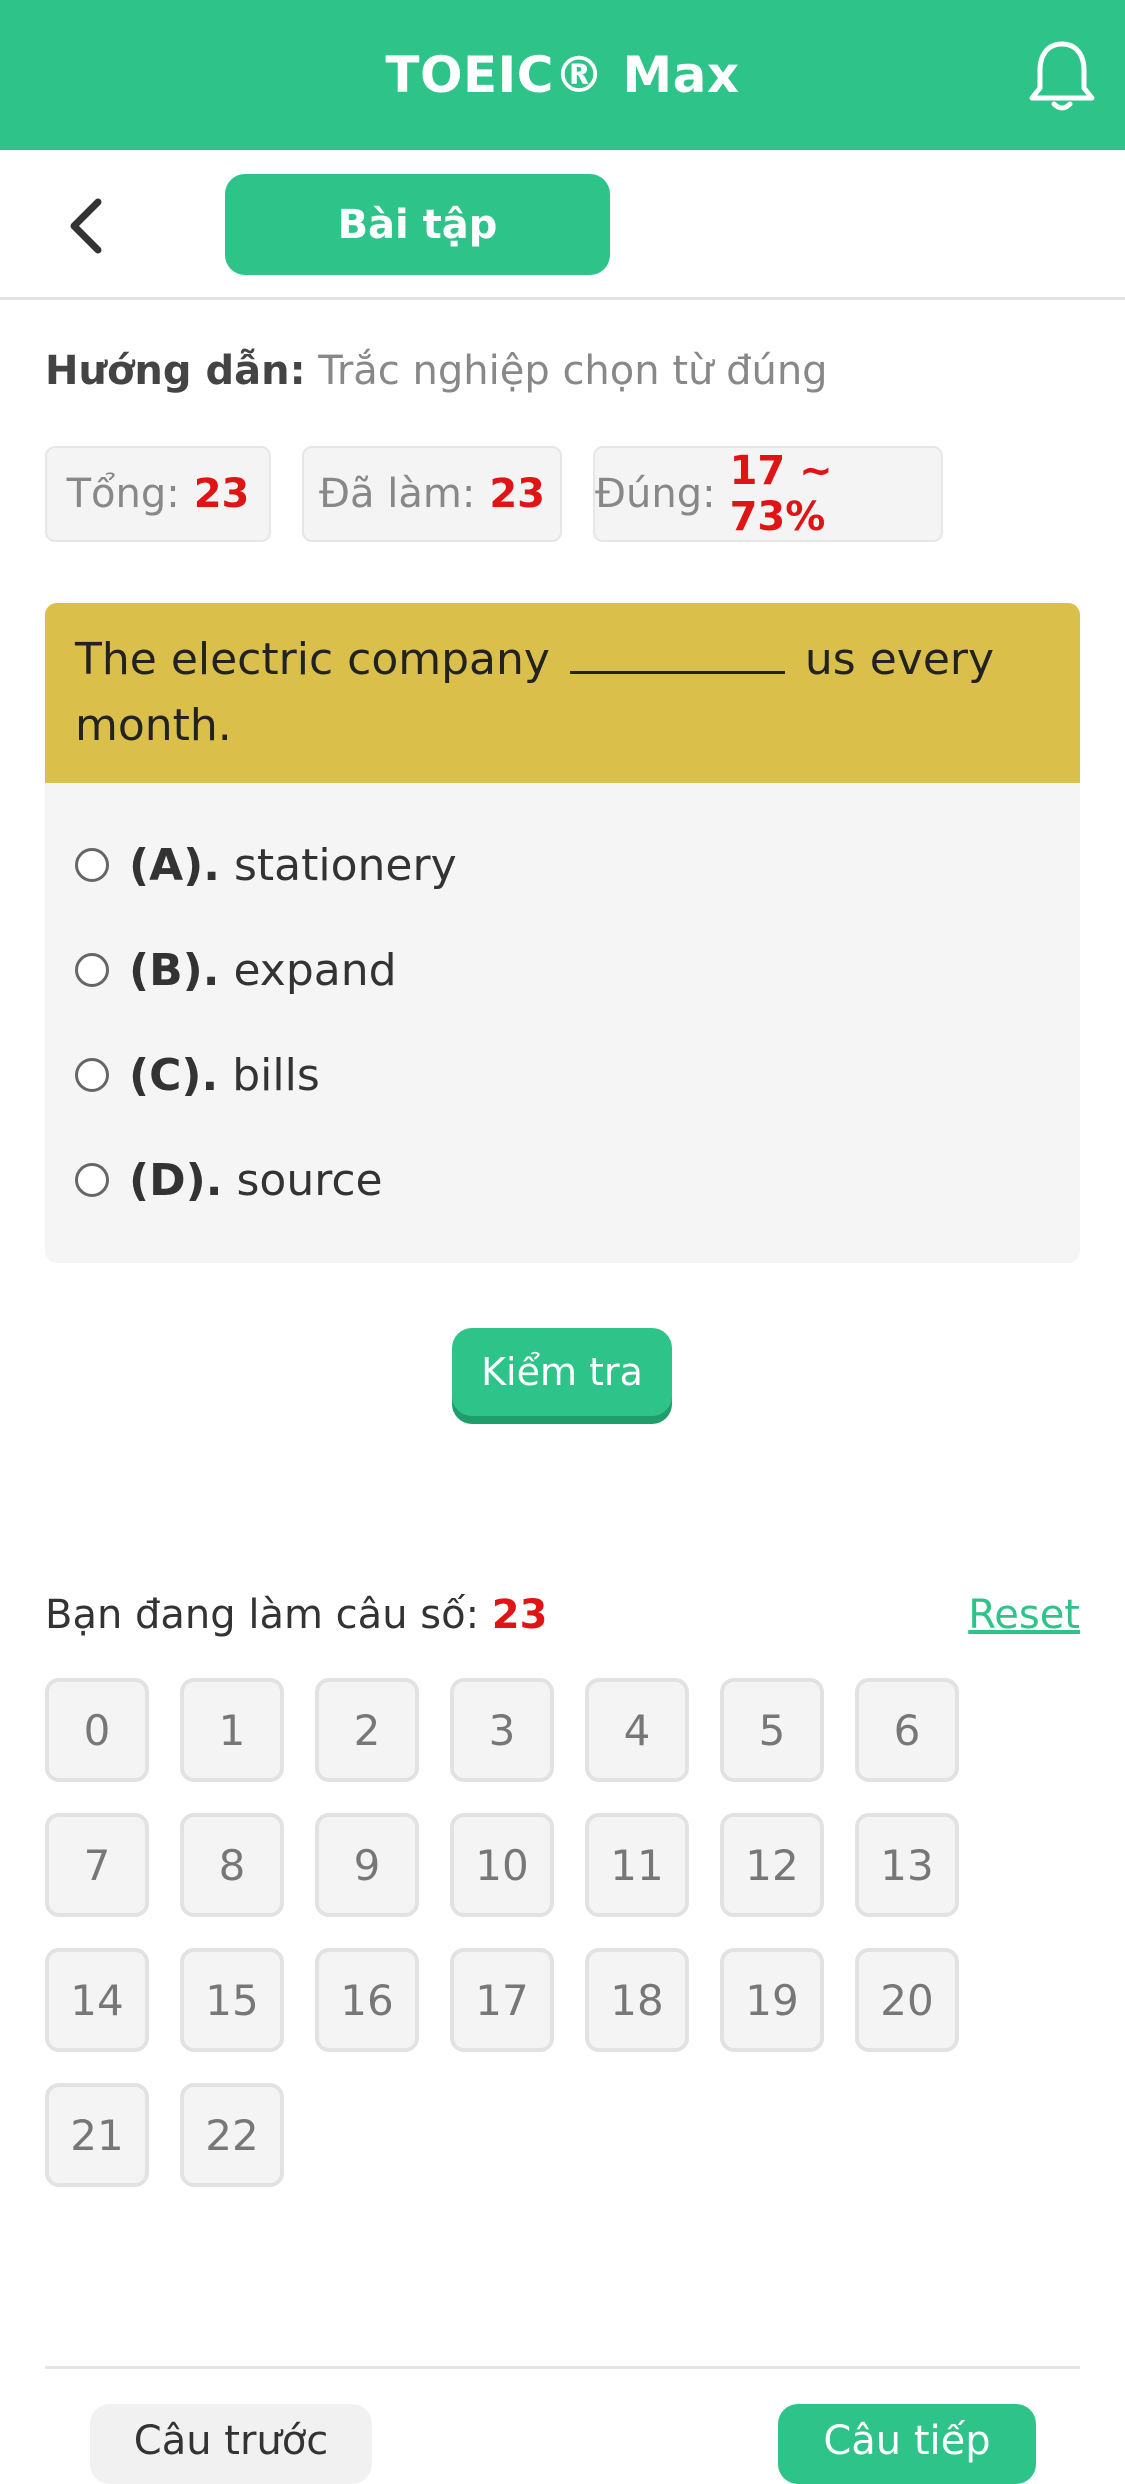 Image resolution: width=1125 pixels, height=2484 pixels. Describe the element at coordinates (97, 1730) in the screenshot. I see `question-number-button: 0` at that location.